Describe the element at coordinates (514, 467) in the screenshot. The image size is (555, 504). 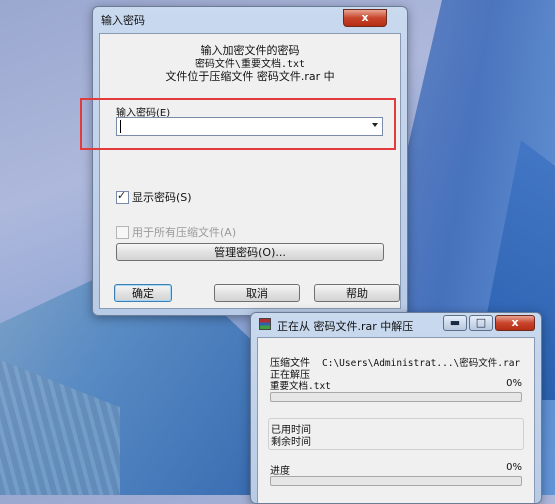
I see `total-percent: 0%` at that location.